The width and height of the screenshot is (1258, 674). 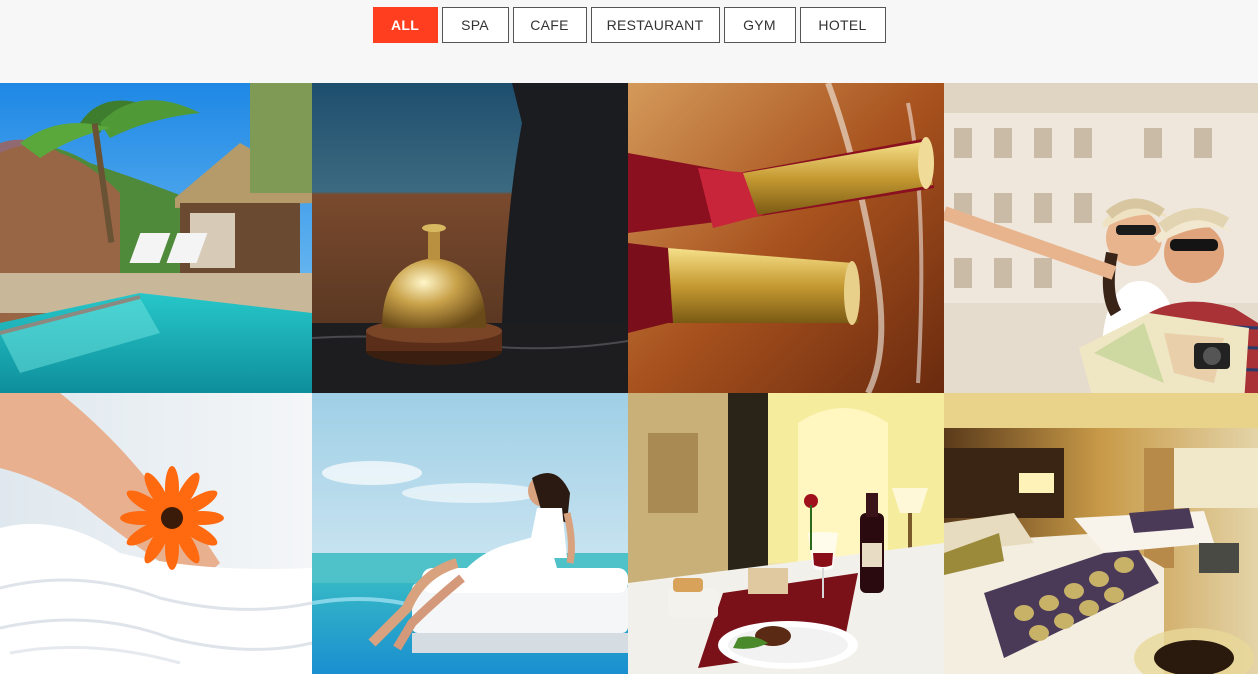 What do you see at coordinates (549, 25) in the screenshot?
I see `filter-cafe-button: CAFE` at bounding box center [549, 25].